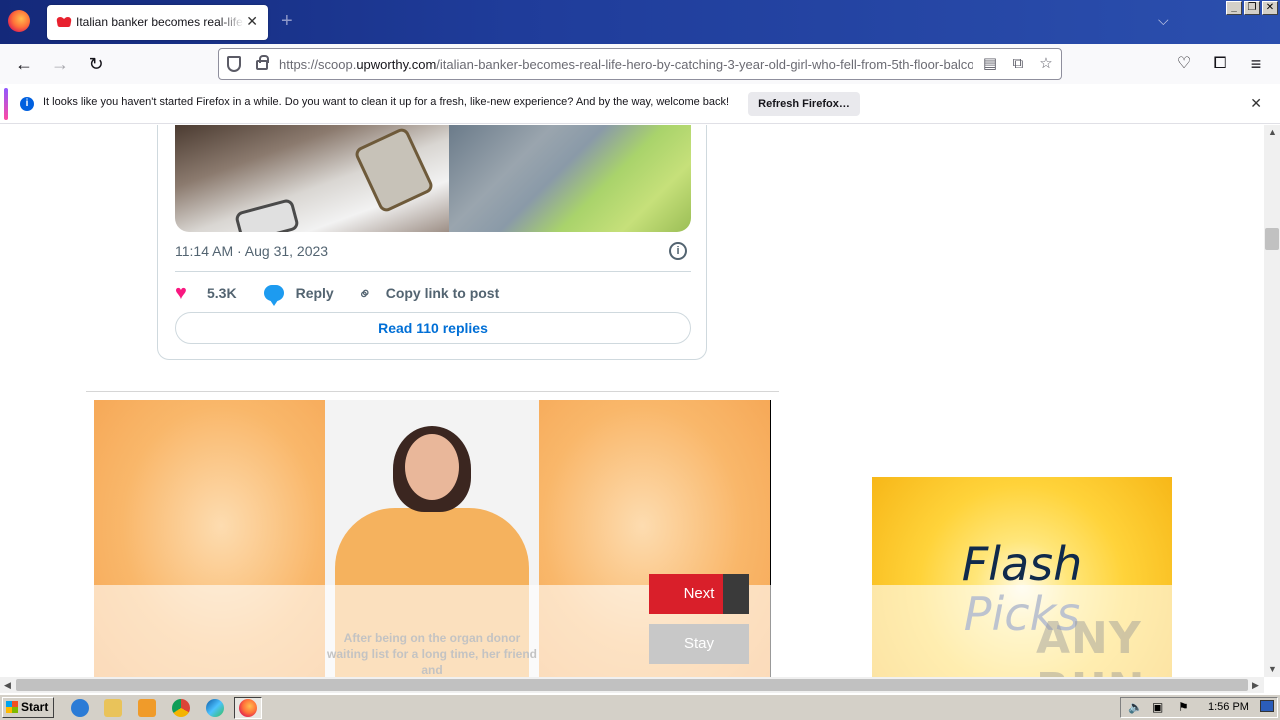 This screenshot has height=720, width=1280. I want to click on reply-bubble-icon, so click(273, 295).